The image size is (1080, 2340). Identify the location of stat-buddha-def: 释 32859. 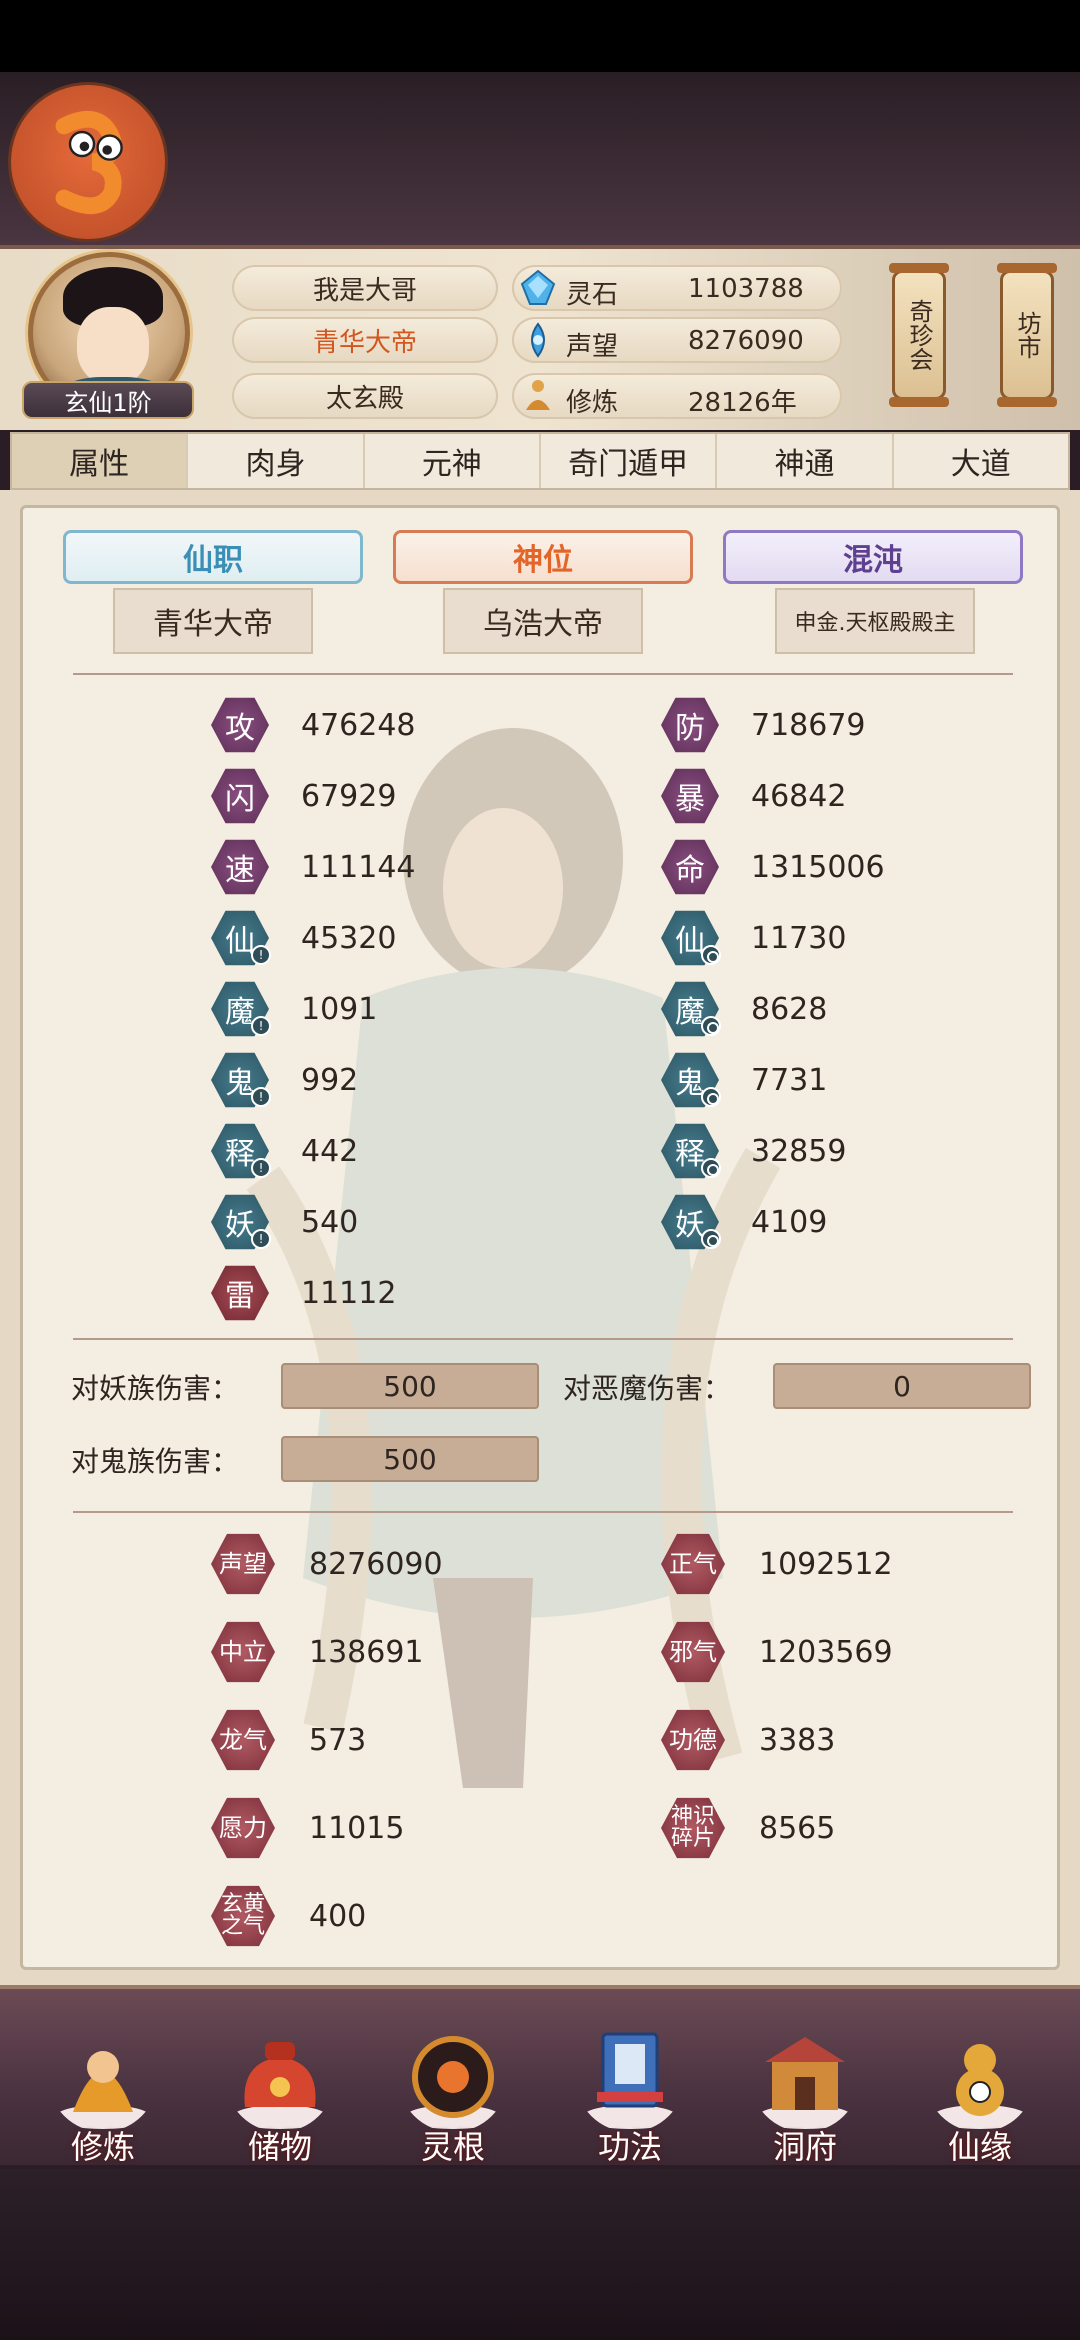
(753, 1151).